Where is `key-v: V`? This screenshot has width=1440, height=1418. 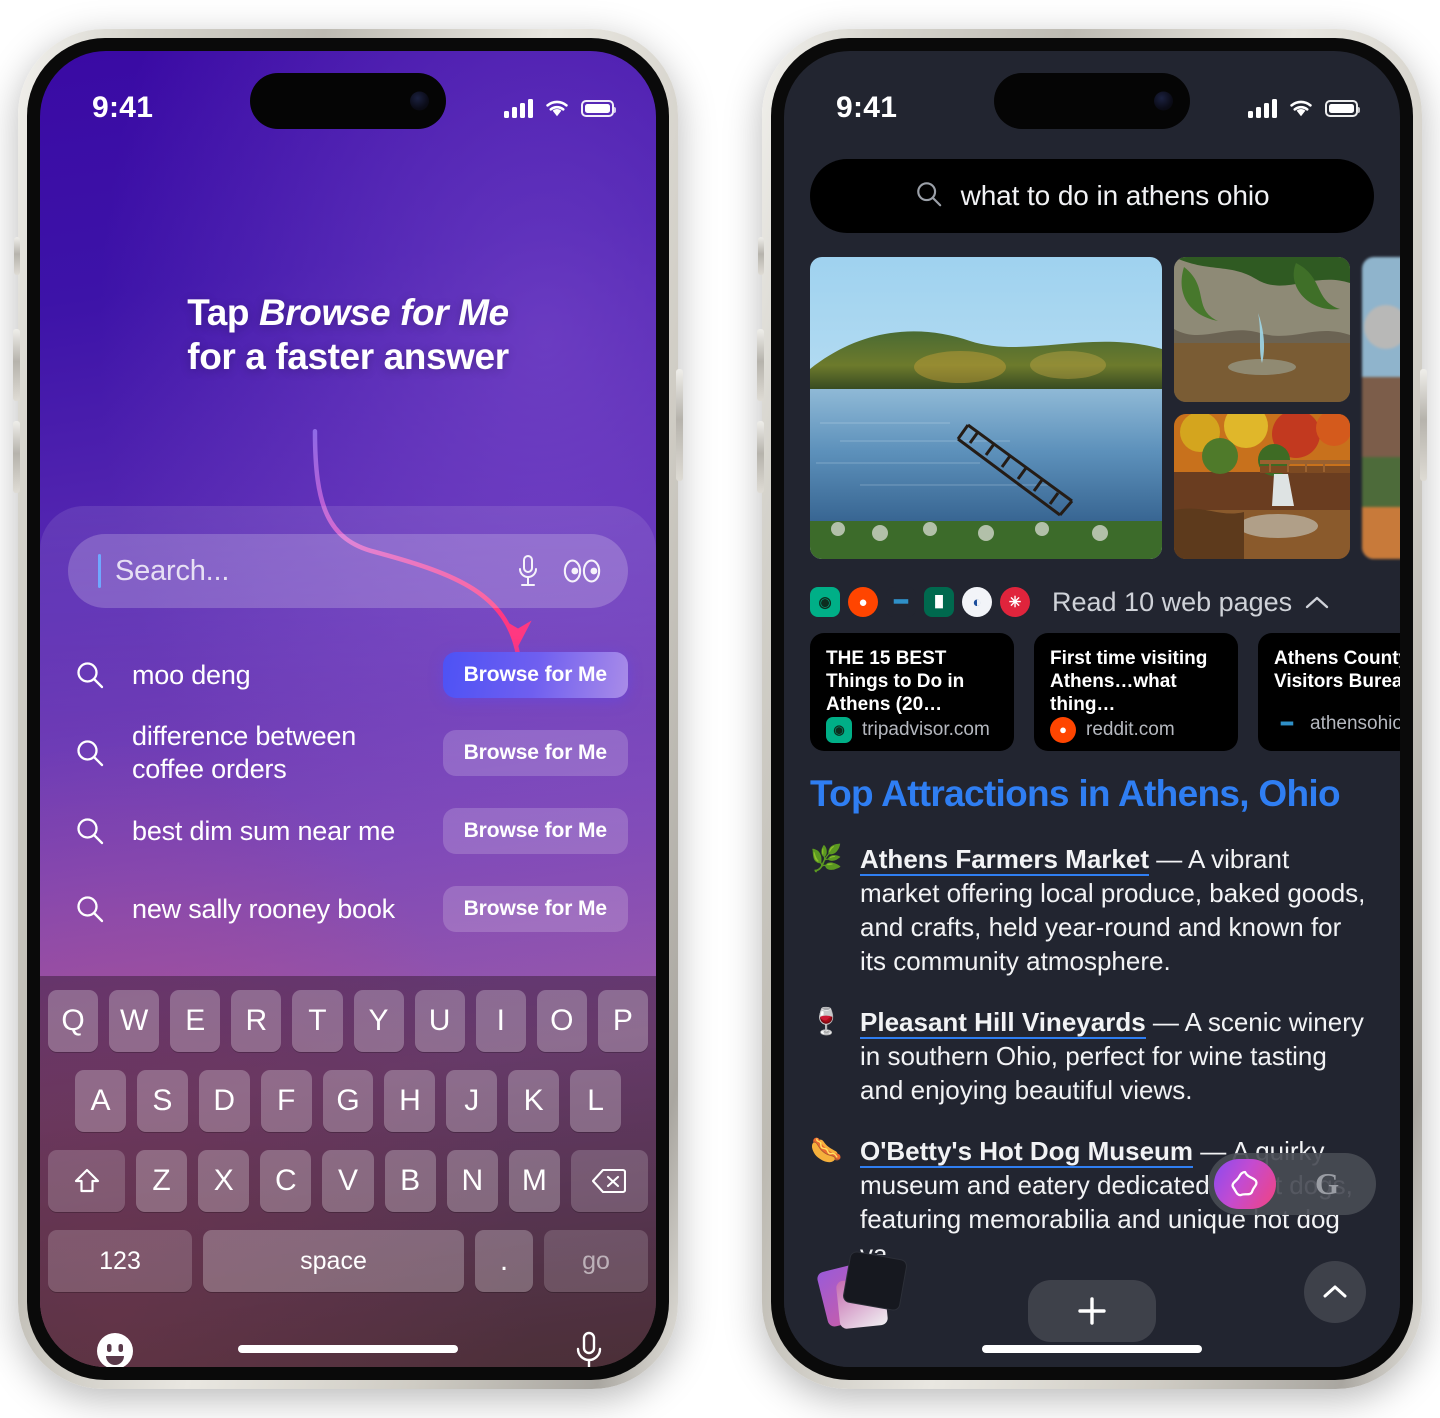
key-v: V is located at coordinates (348, 1181).